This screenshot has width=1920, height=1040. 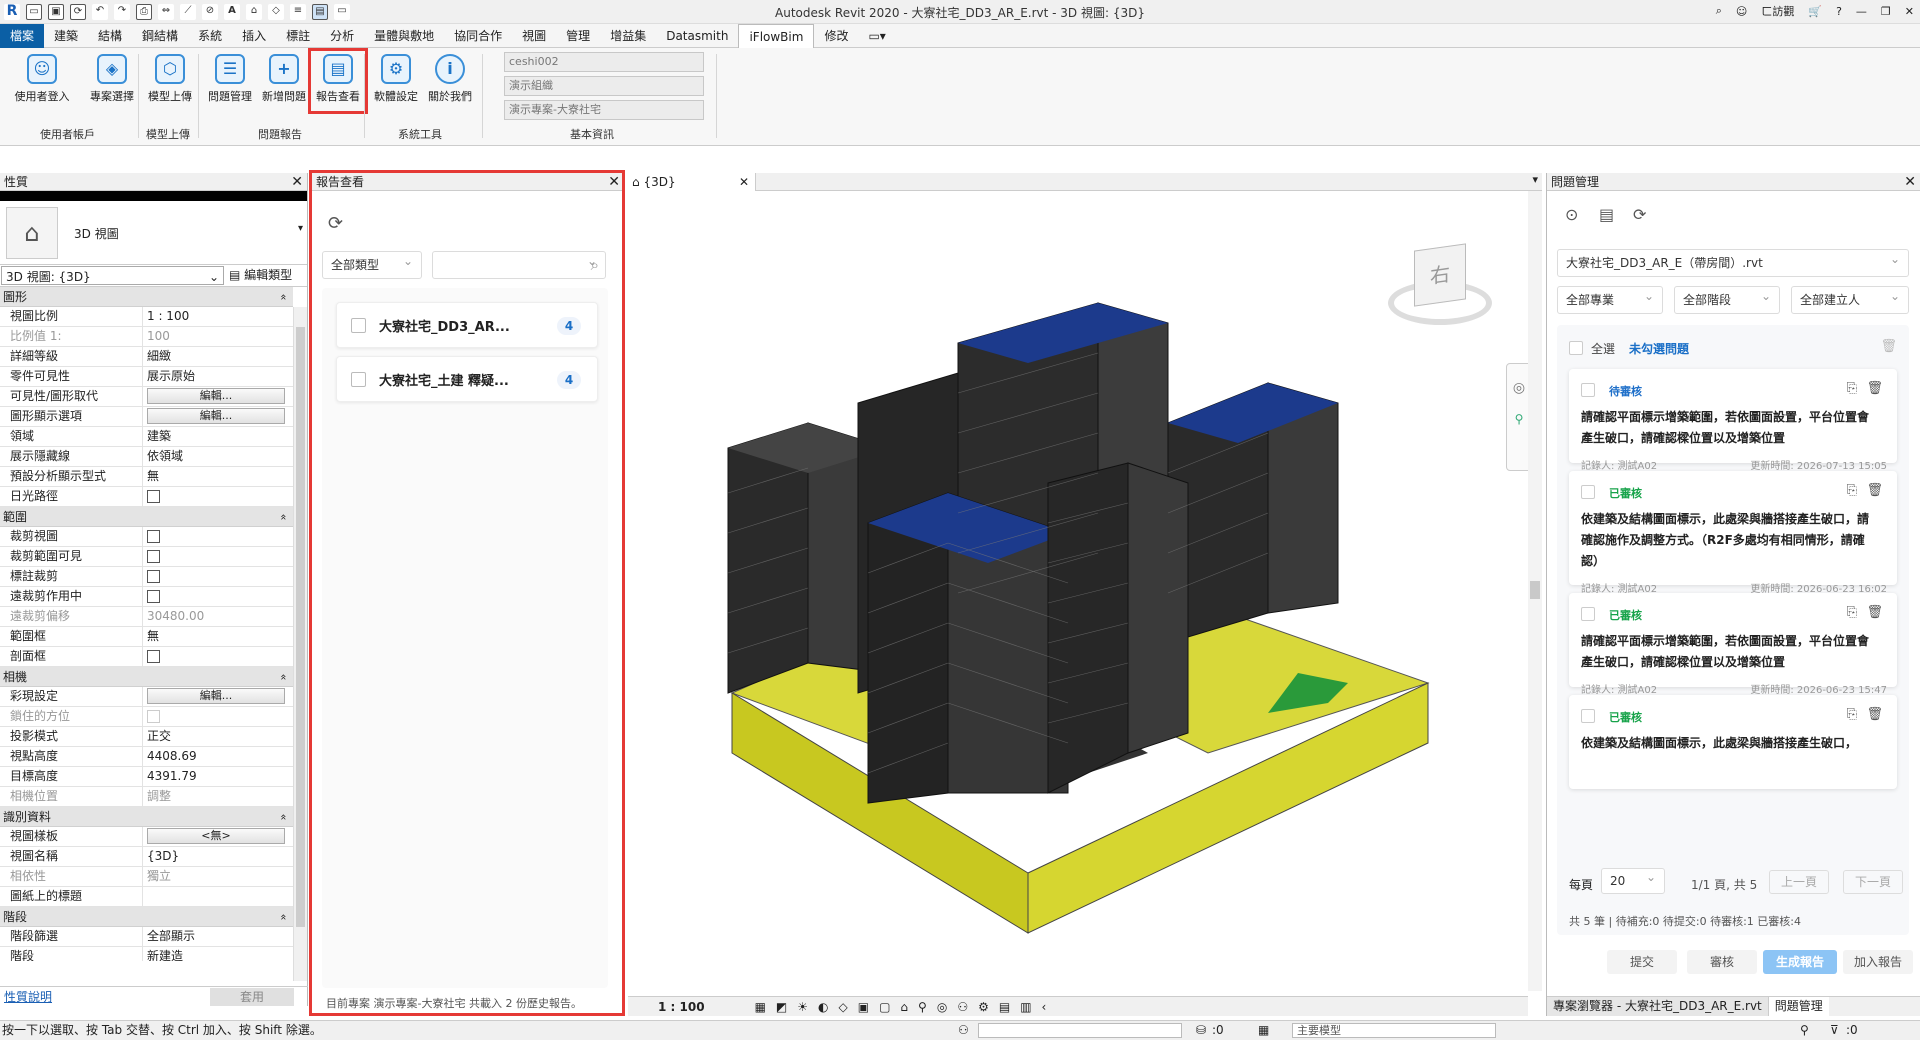 I want to click on submit-button: 提交, so click(x=1642, y=962).